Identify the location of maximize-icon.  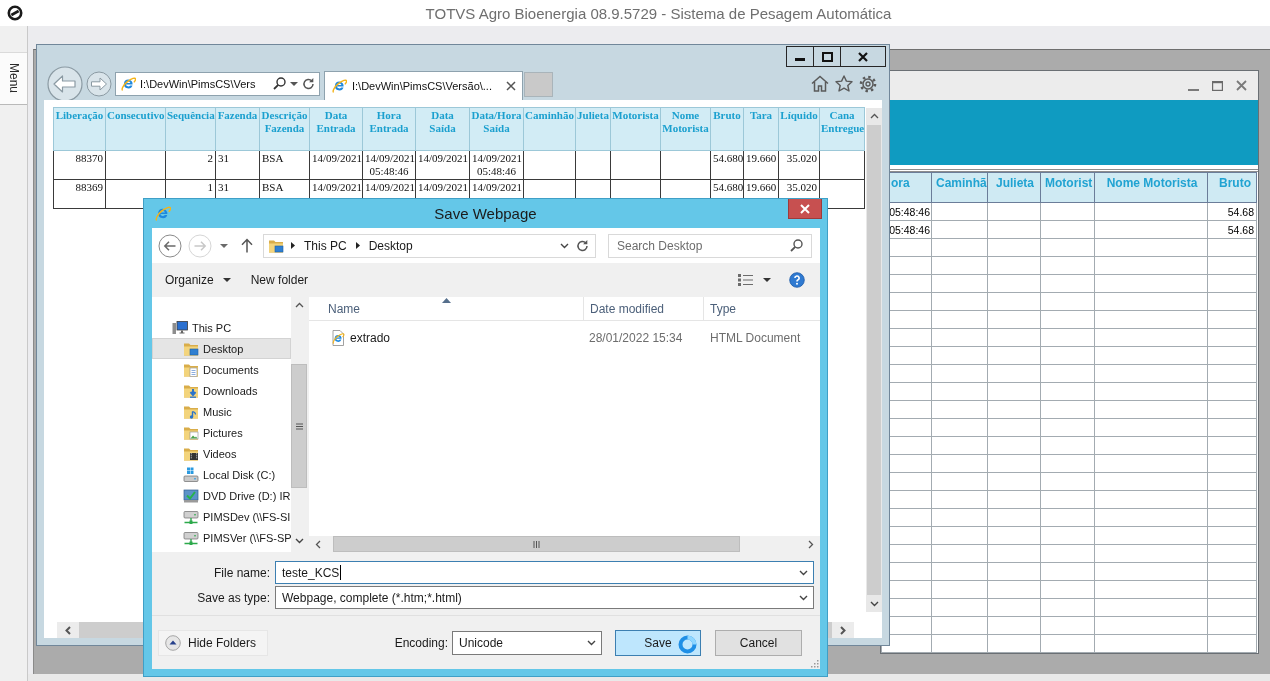
(1217, 86).